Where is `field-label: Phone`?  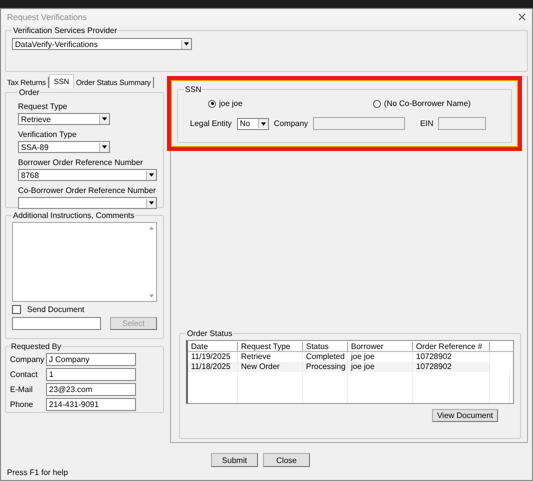 field-label: Phone is located at coordinates (22, 404).